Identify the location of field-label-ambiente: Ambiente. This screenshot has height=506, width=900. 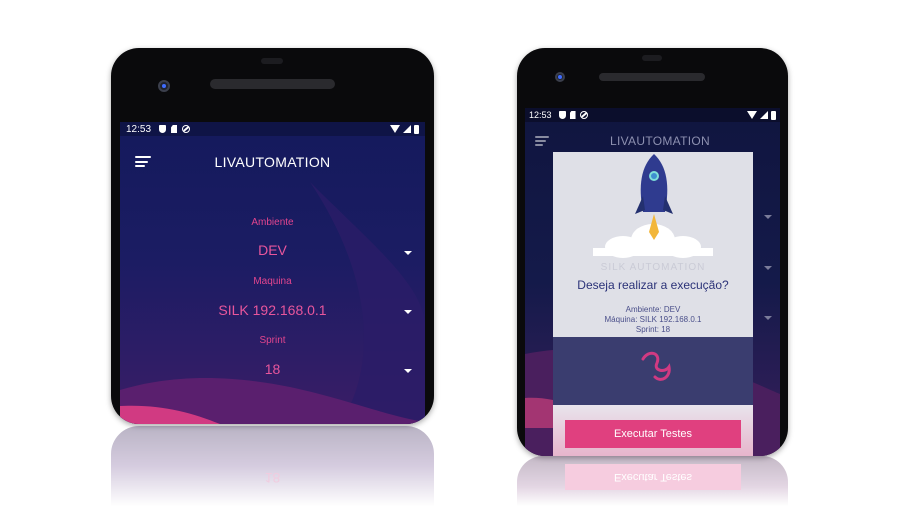
(272, 222).